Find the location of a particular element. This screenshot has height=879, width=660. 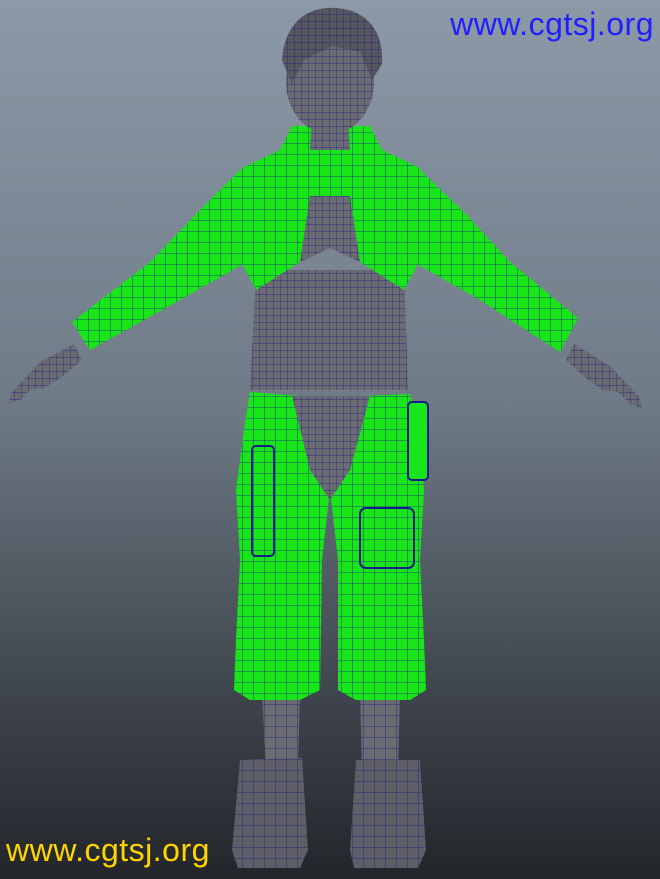

pants is located at coordinates (331, 546).